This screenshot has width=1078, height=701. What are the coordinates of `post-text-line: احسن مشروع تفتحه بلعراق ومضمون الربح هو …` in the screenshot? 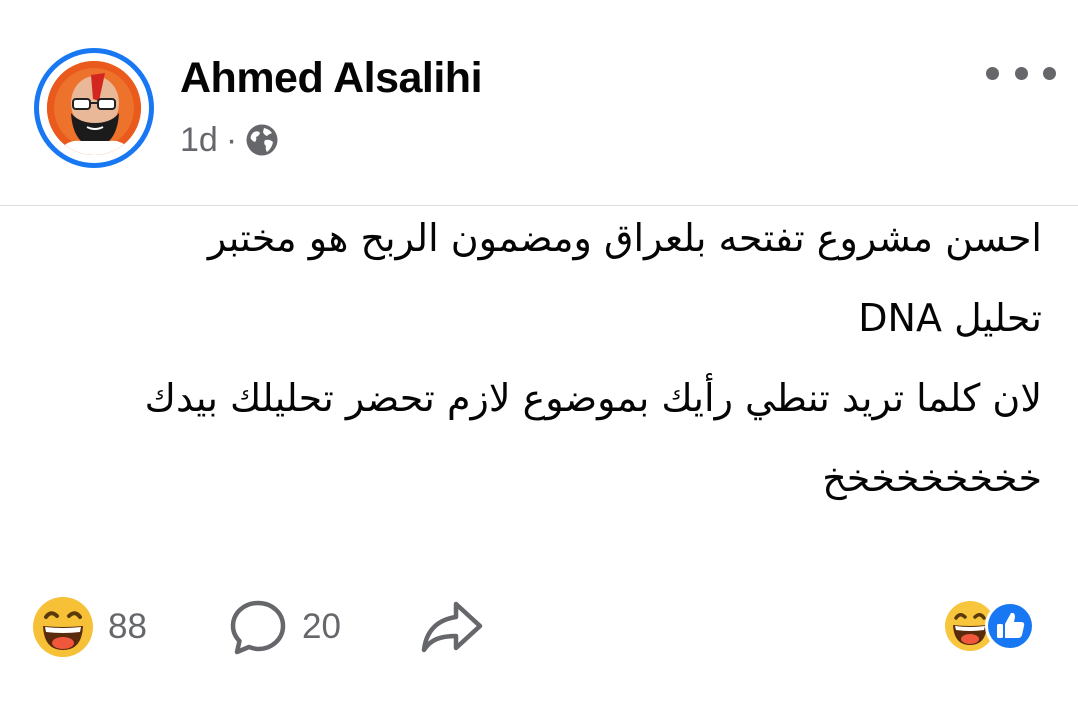 It's located at (624, 238).